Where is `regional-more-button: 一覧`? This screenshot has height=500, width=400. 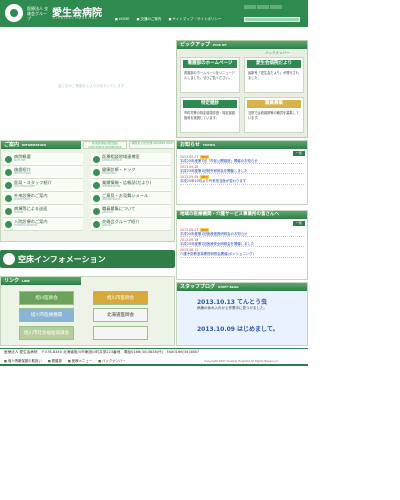 regional-more-button: 一覧 is located at coordinates (299, 223).